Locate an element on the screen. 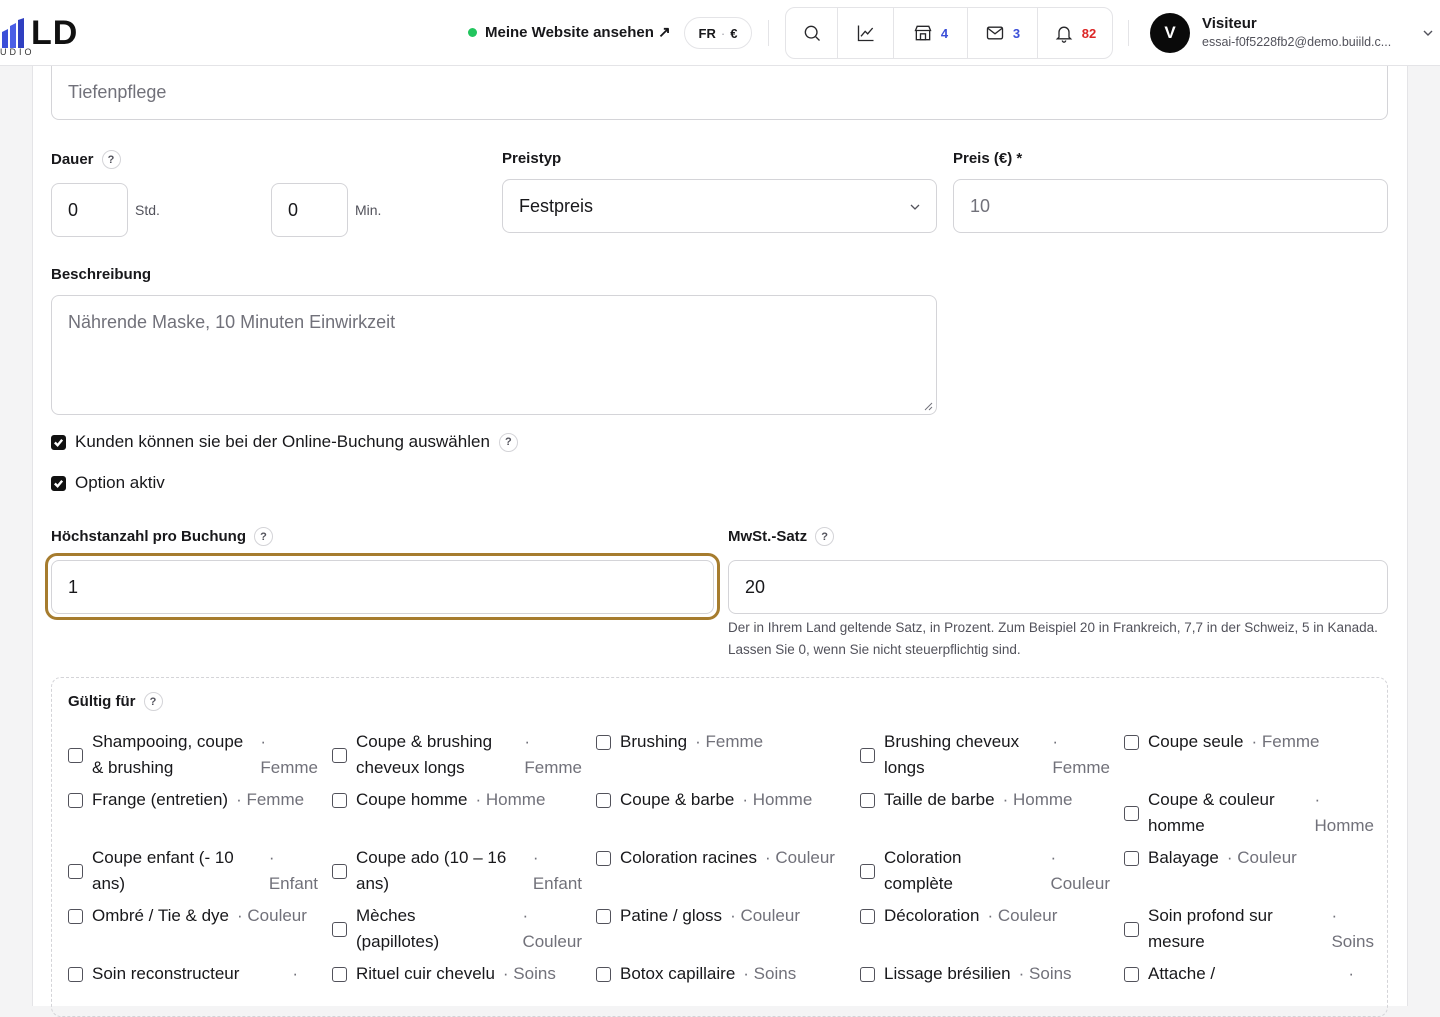 The width and height of the screenshot is (1440, 1017). resize-handle-icon is located at coordinates (928, 406).